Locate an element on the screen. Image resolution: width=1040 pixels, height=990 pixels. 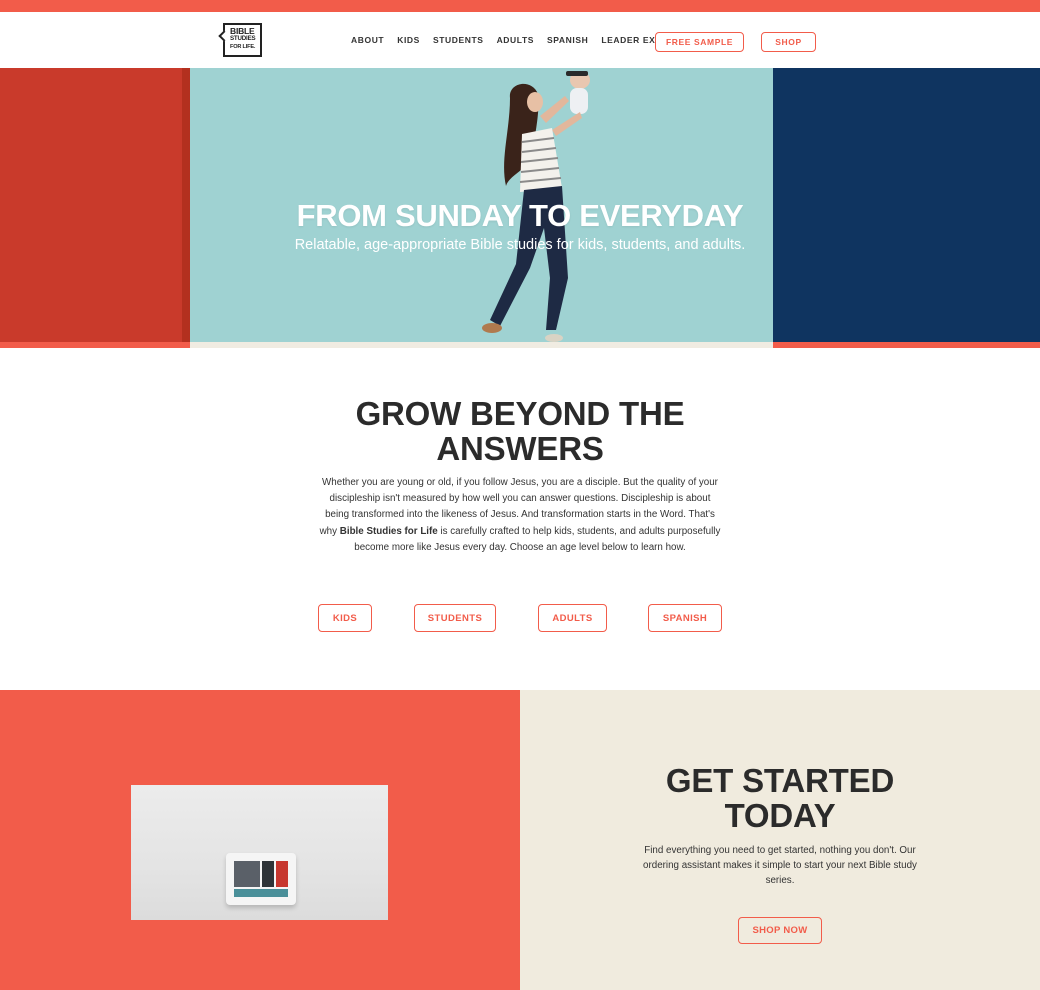
shop-now-button: SHOP NOW is located at coordinates (780, 930).